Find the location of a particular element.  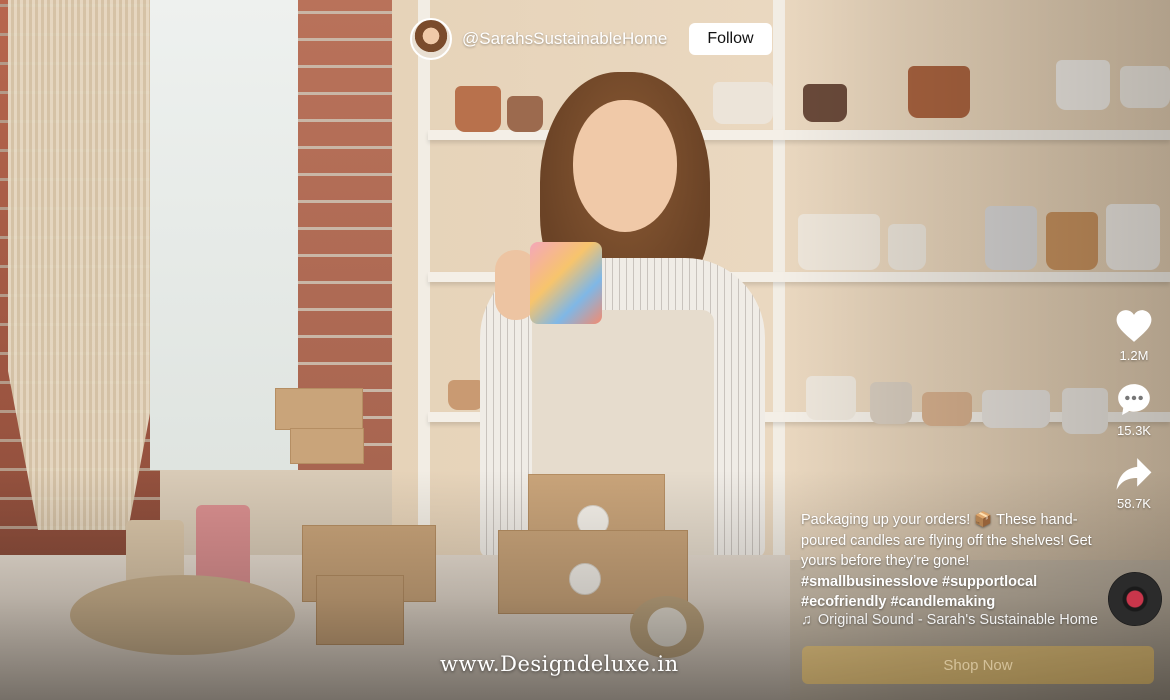

action-rail: 1.2M 15.3K 58.7K is located at coordinates (1134, 409).